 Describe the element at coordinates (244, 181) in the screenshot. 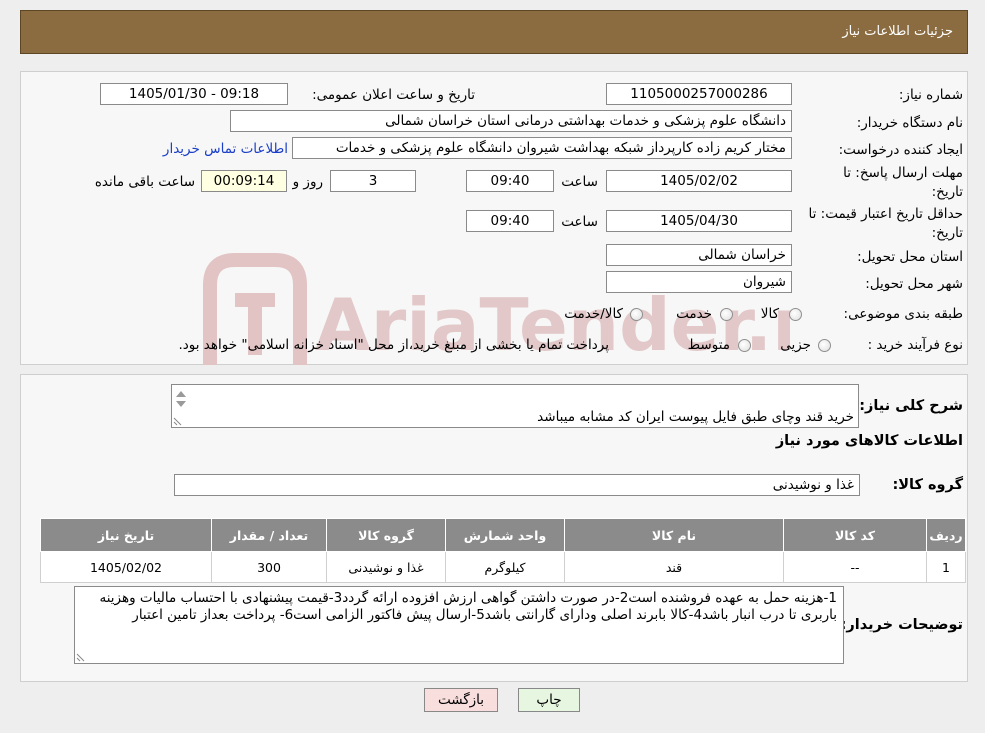

I see `remaining-time-field: 00:09:14` at that location.